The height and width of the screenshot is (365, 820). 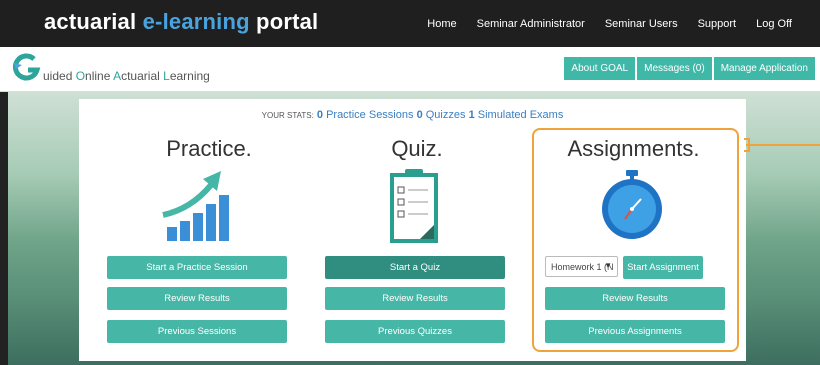 I want to click on previous-quizzes-button: Previous Quizzes, so click(x=415, y=331).